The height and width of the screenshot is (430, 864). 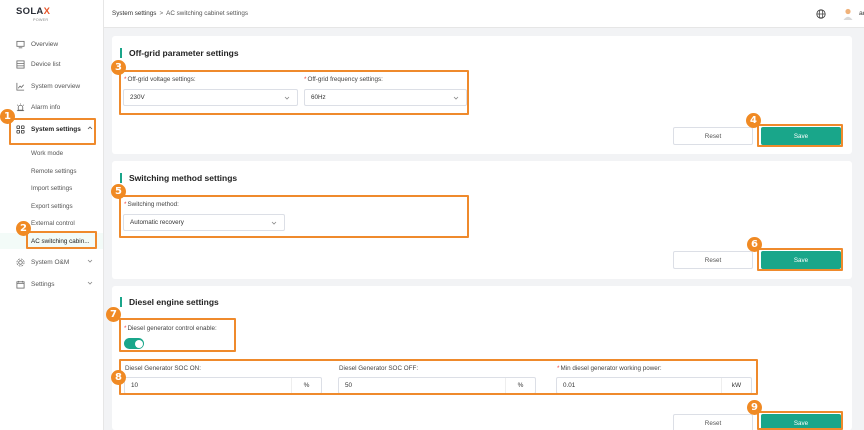 I want to click on sidebar-item-system-settings: System settings, so click(x=51, y=129).